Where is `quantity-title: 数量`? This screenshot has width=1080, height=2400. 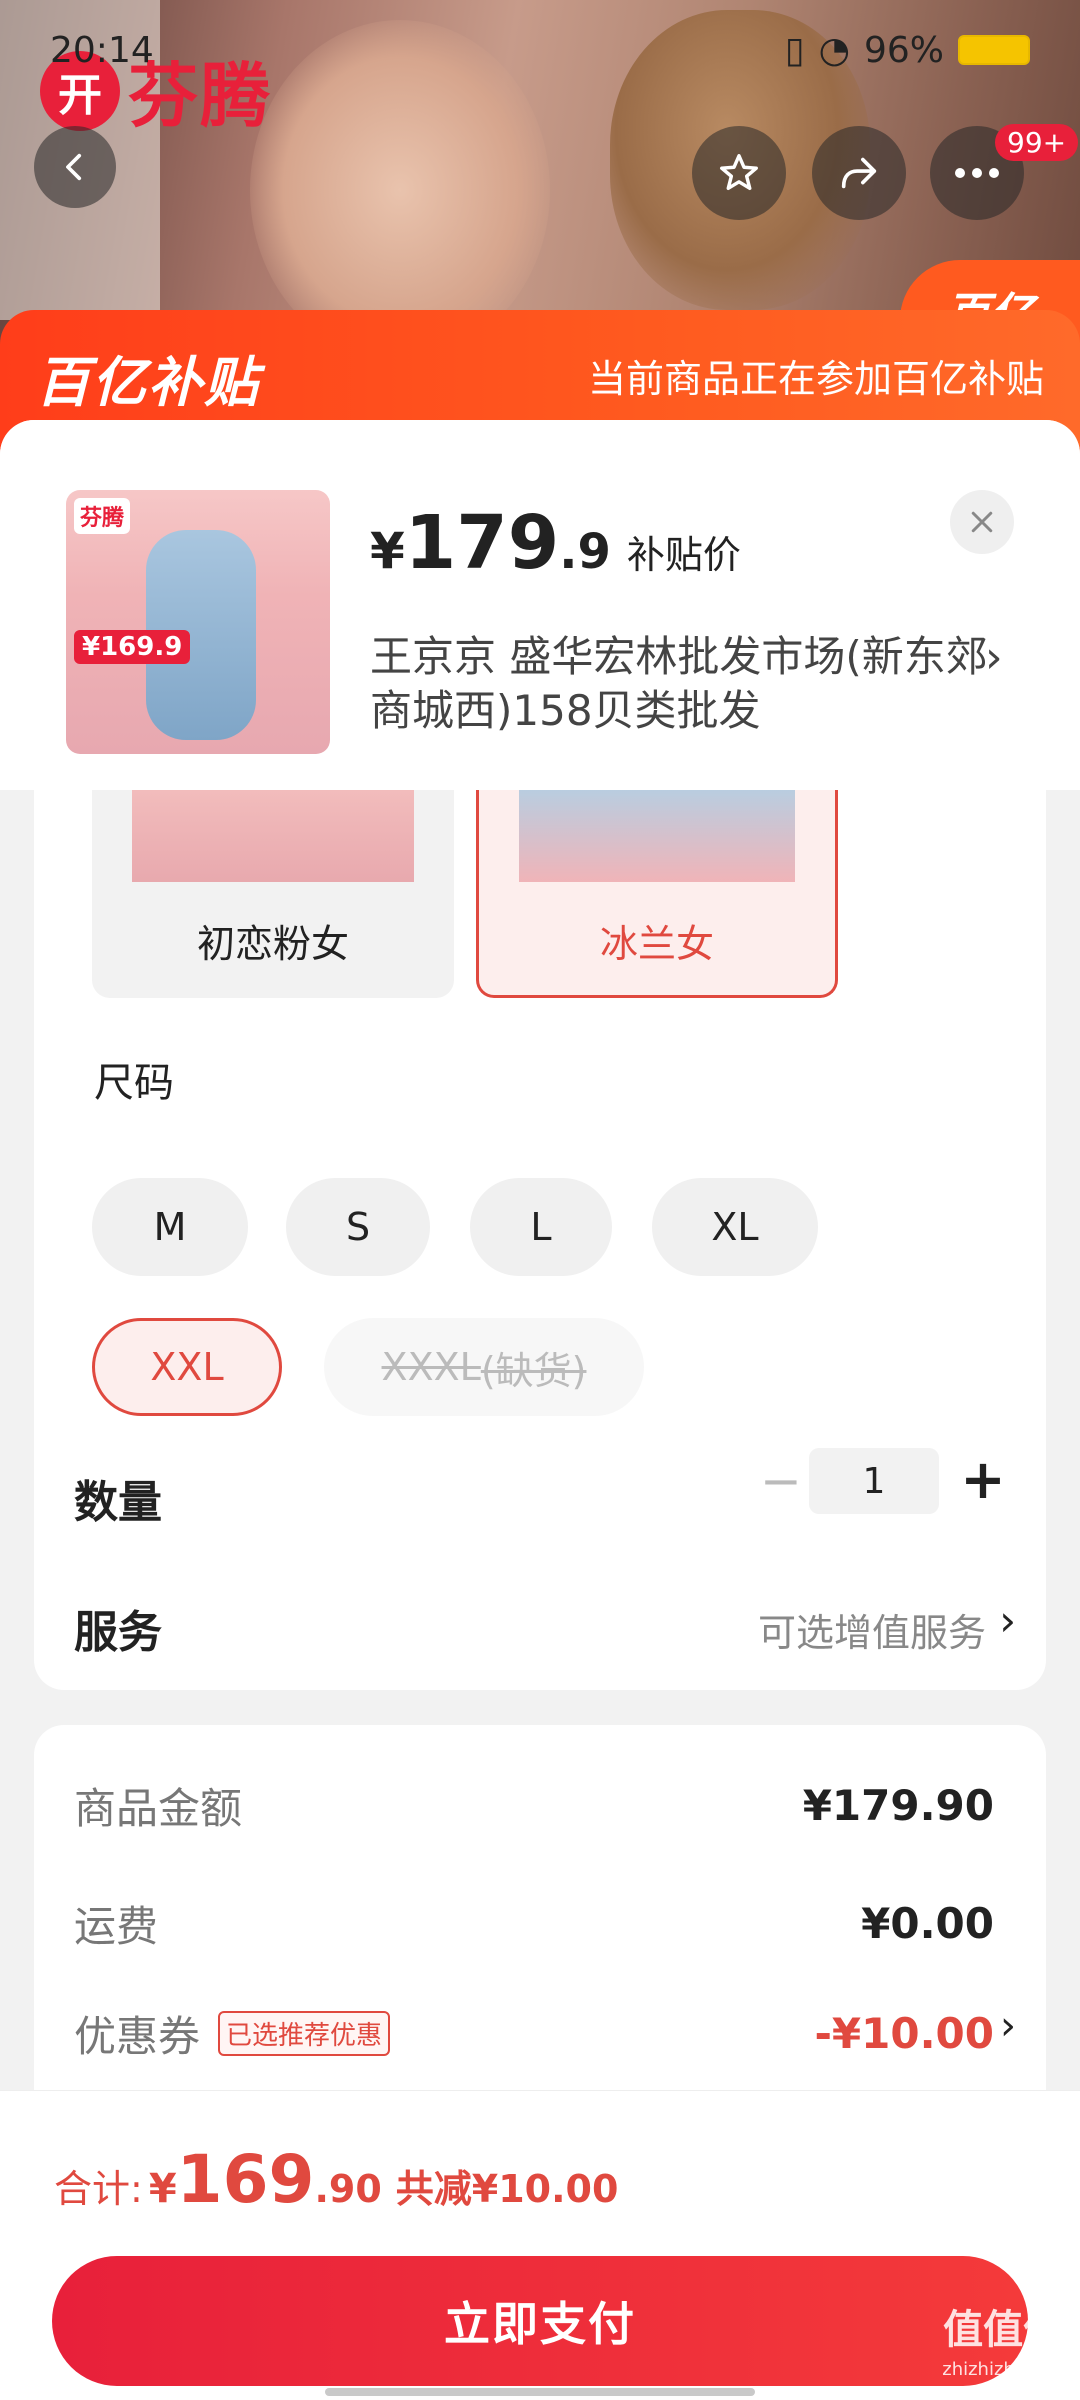 quantity-title: 数量 is located at coordinates (118, 1502).